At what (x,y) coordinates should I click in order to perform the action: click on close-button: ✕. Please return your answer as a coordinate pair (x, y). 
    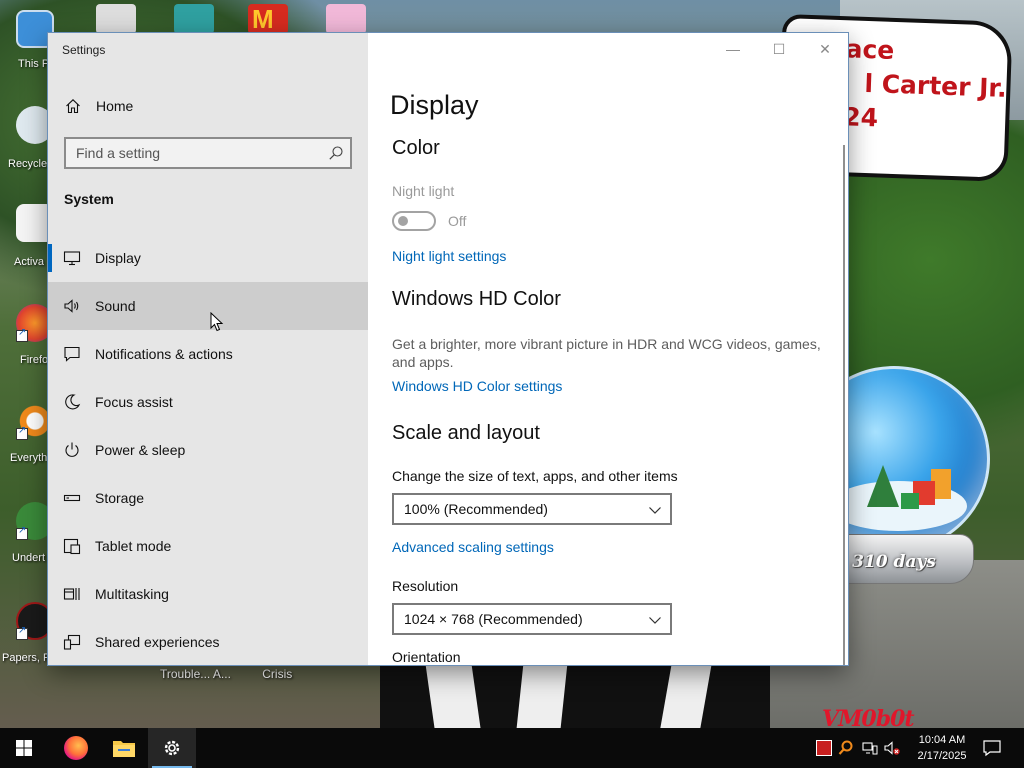
    Looking at the image, I should click on (825, 49).